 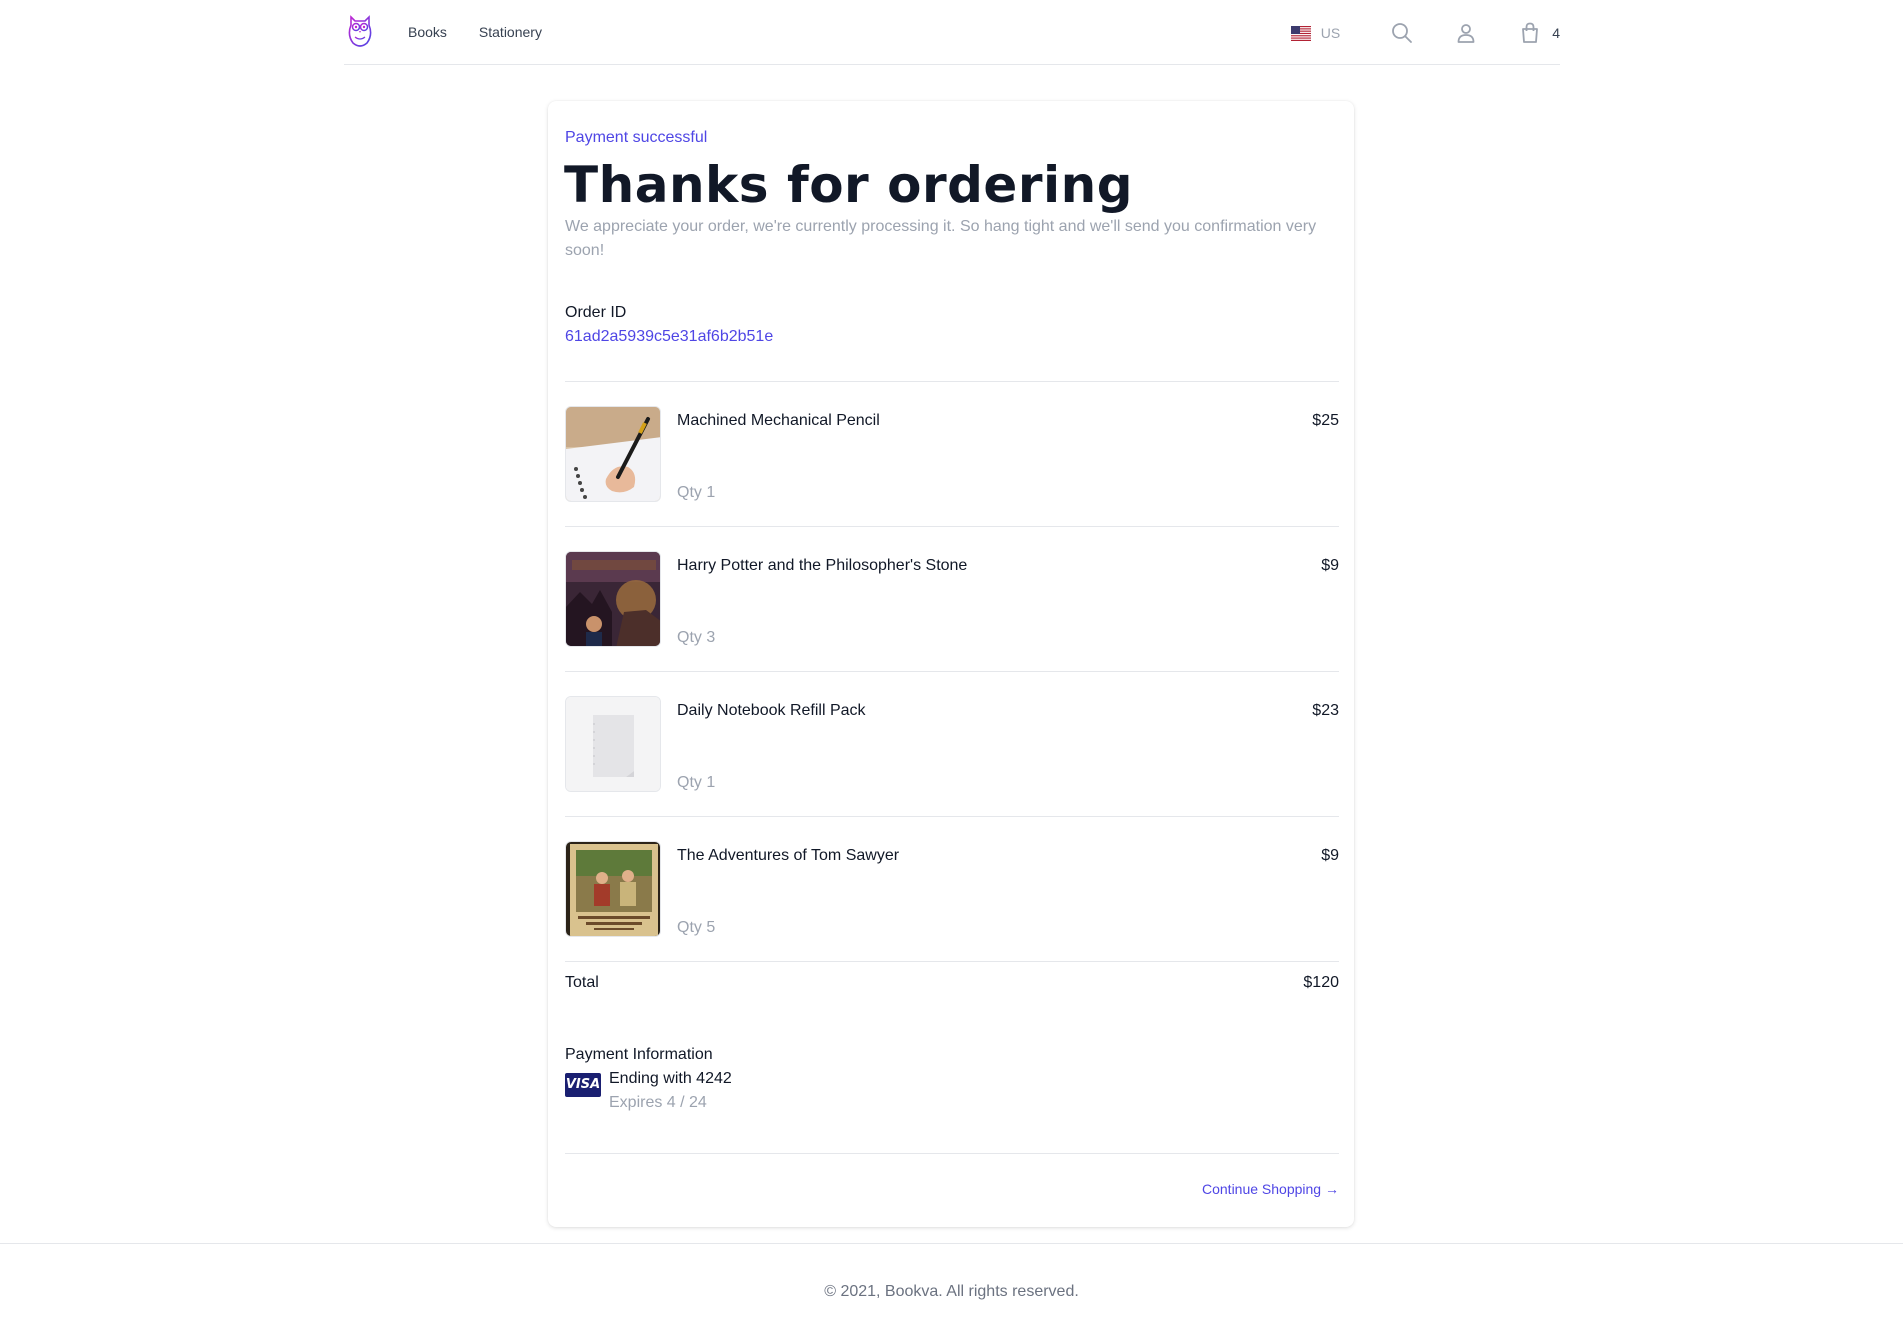 What do you see at coordinates (1466, 33) in the screenshot?
I see `user-icon` at bounding box center [1466, 33].